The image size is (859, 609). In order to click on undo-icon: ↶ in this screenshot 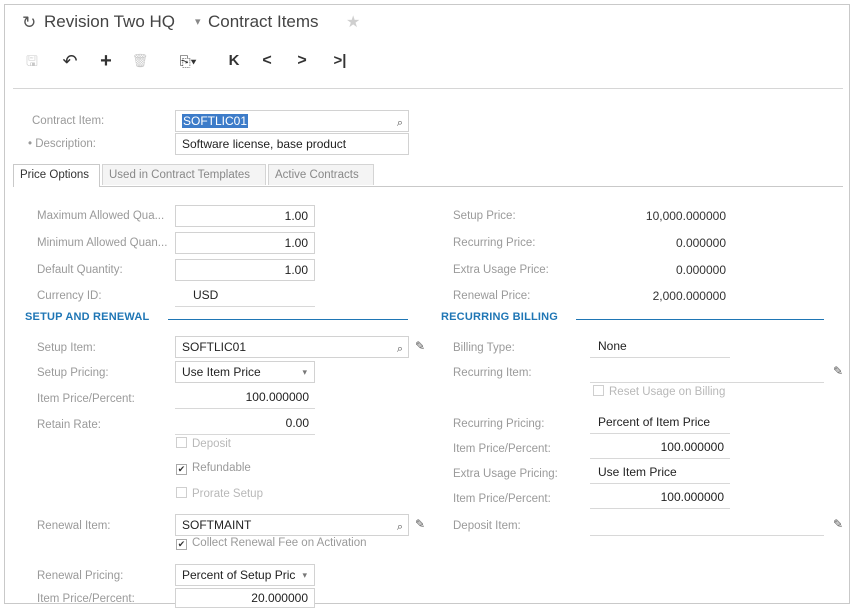, I will do `click(70, 61)`.